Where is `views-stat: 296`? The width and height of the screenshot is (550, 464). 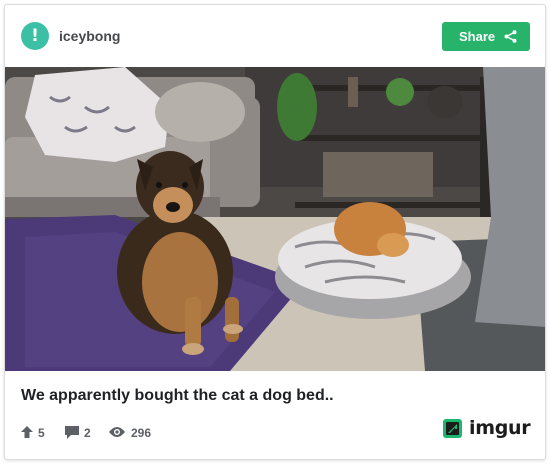 views-stat: 296 is located at coordinates (133, 433).